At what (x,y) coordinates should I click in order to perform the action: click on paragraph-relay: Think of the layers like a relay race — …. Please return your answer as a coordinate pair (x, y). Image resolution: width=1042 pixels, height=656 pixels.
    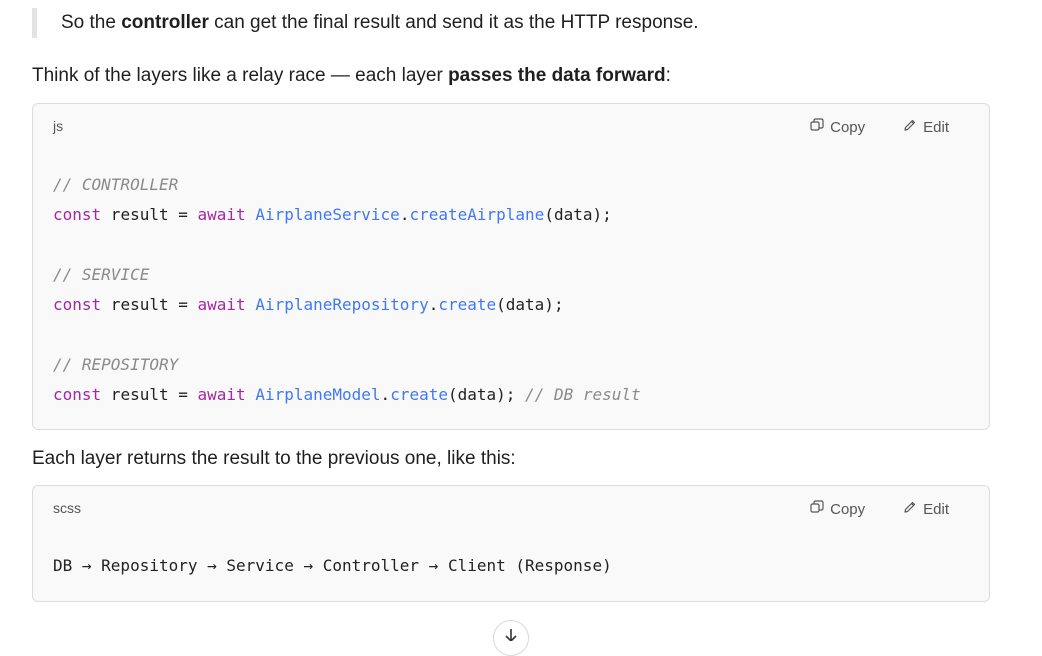
    Looking at the image, I should click on (351, 76).